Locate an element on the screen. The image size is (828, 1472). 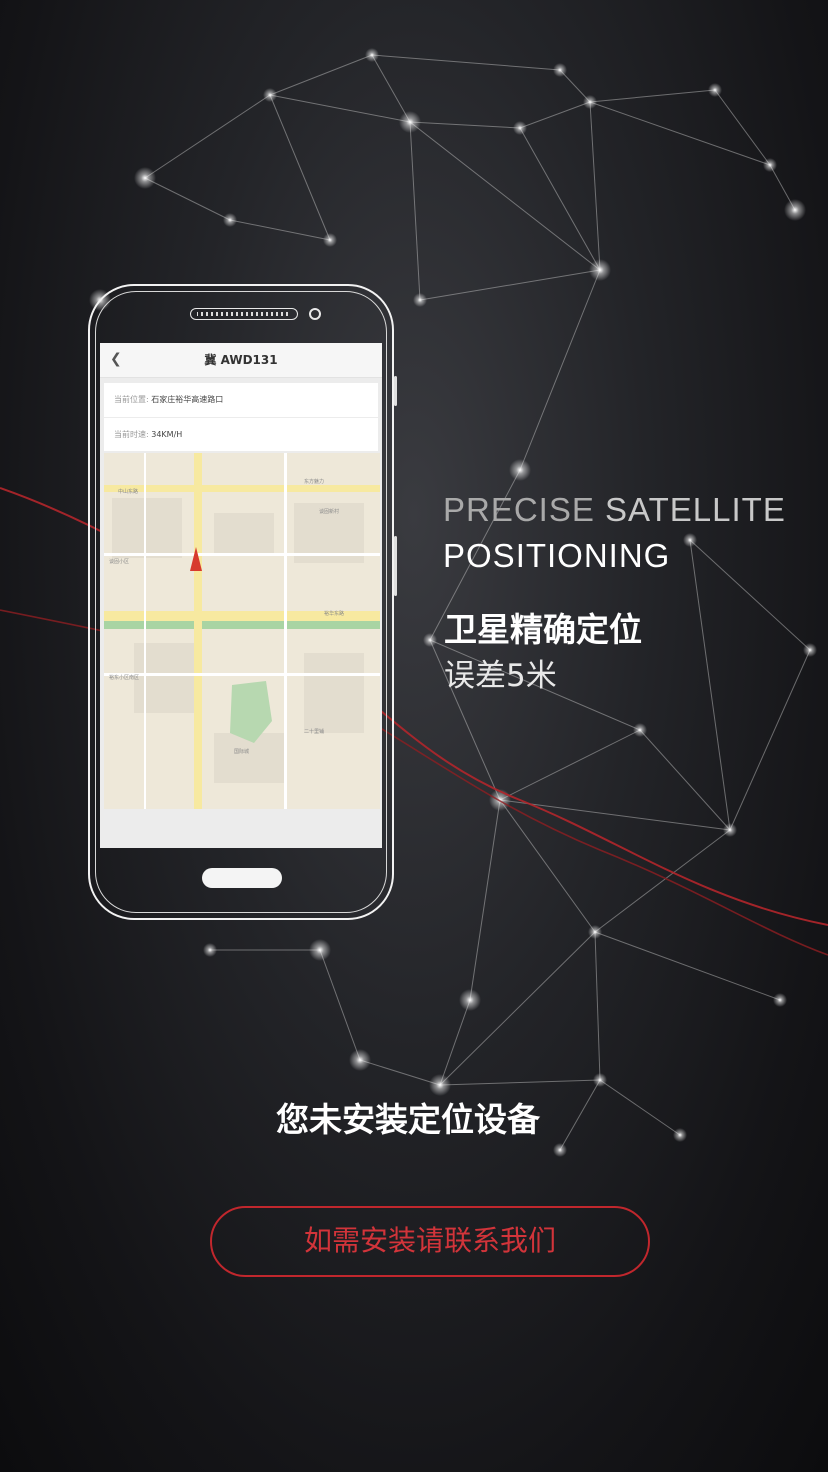
vehicle-plate-title: 冀 AWD131 is located at coordinates (241, 360).